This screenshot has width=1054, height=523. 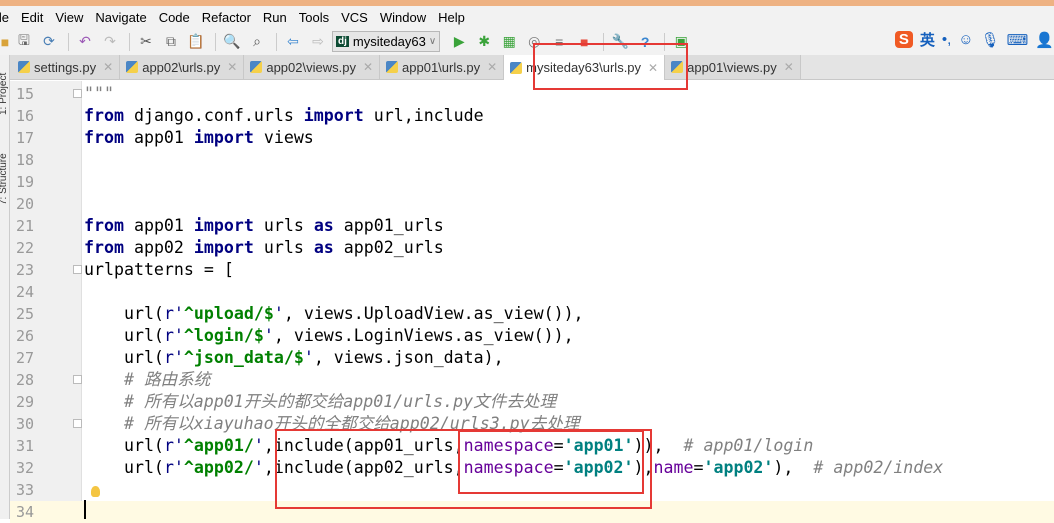 What do you see at coordinates (990, 40) in the screenshot?
I see `mic-icon: 🎙` at bounding box center [990, 40].